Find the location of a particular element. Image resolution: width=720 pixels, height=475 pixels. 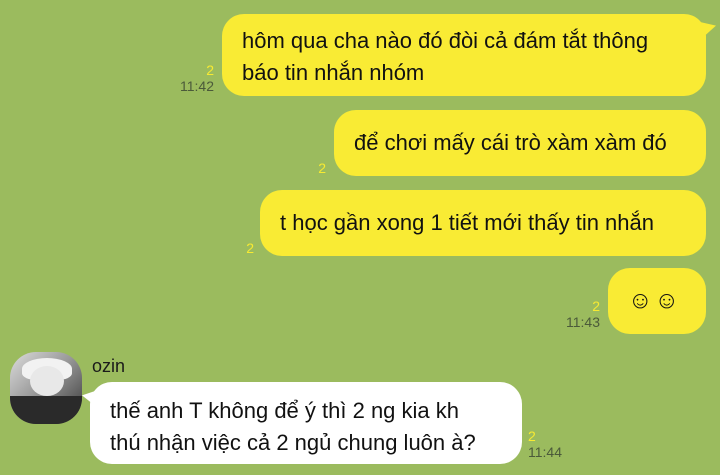

outgoing-message: ☺☺ is located at coordinates (657, 301).